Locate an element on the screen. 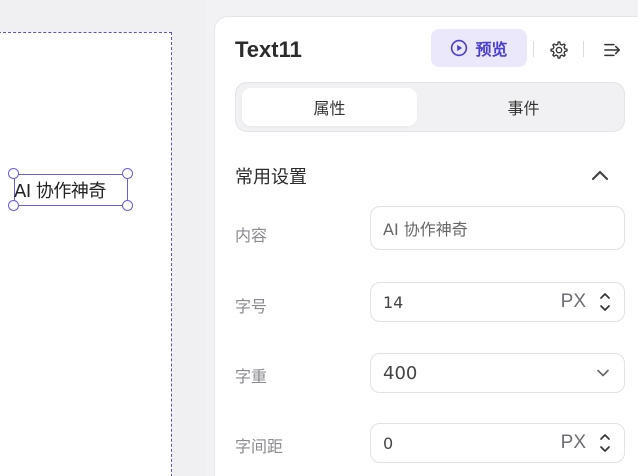 The width and height of the screenshot is (638, 476). preview-label: 预览 is located at coordinates (491, 49).